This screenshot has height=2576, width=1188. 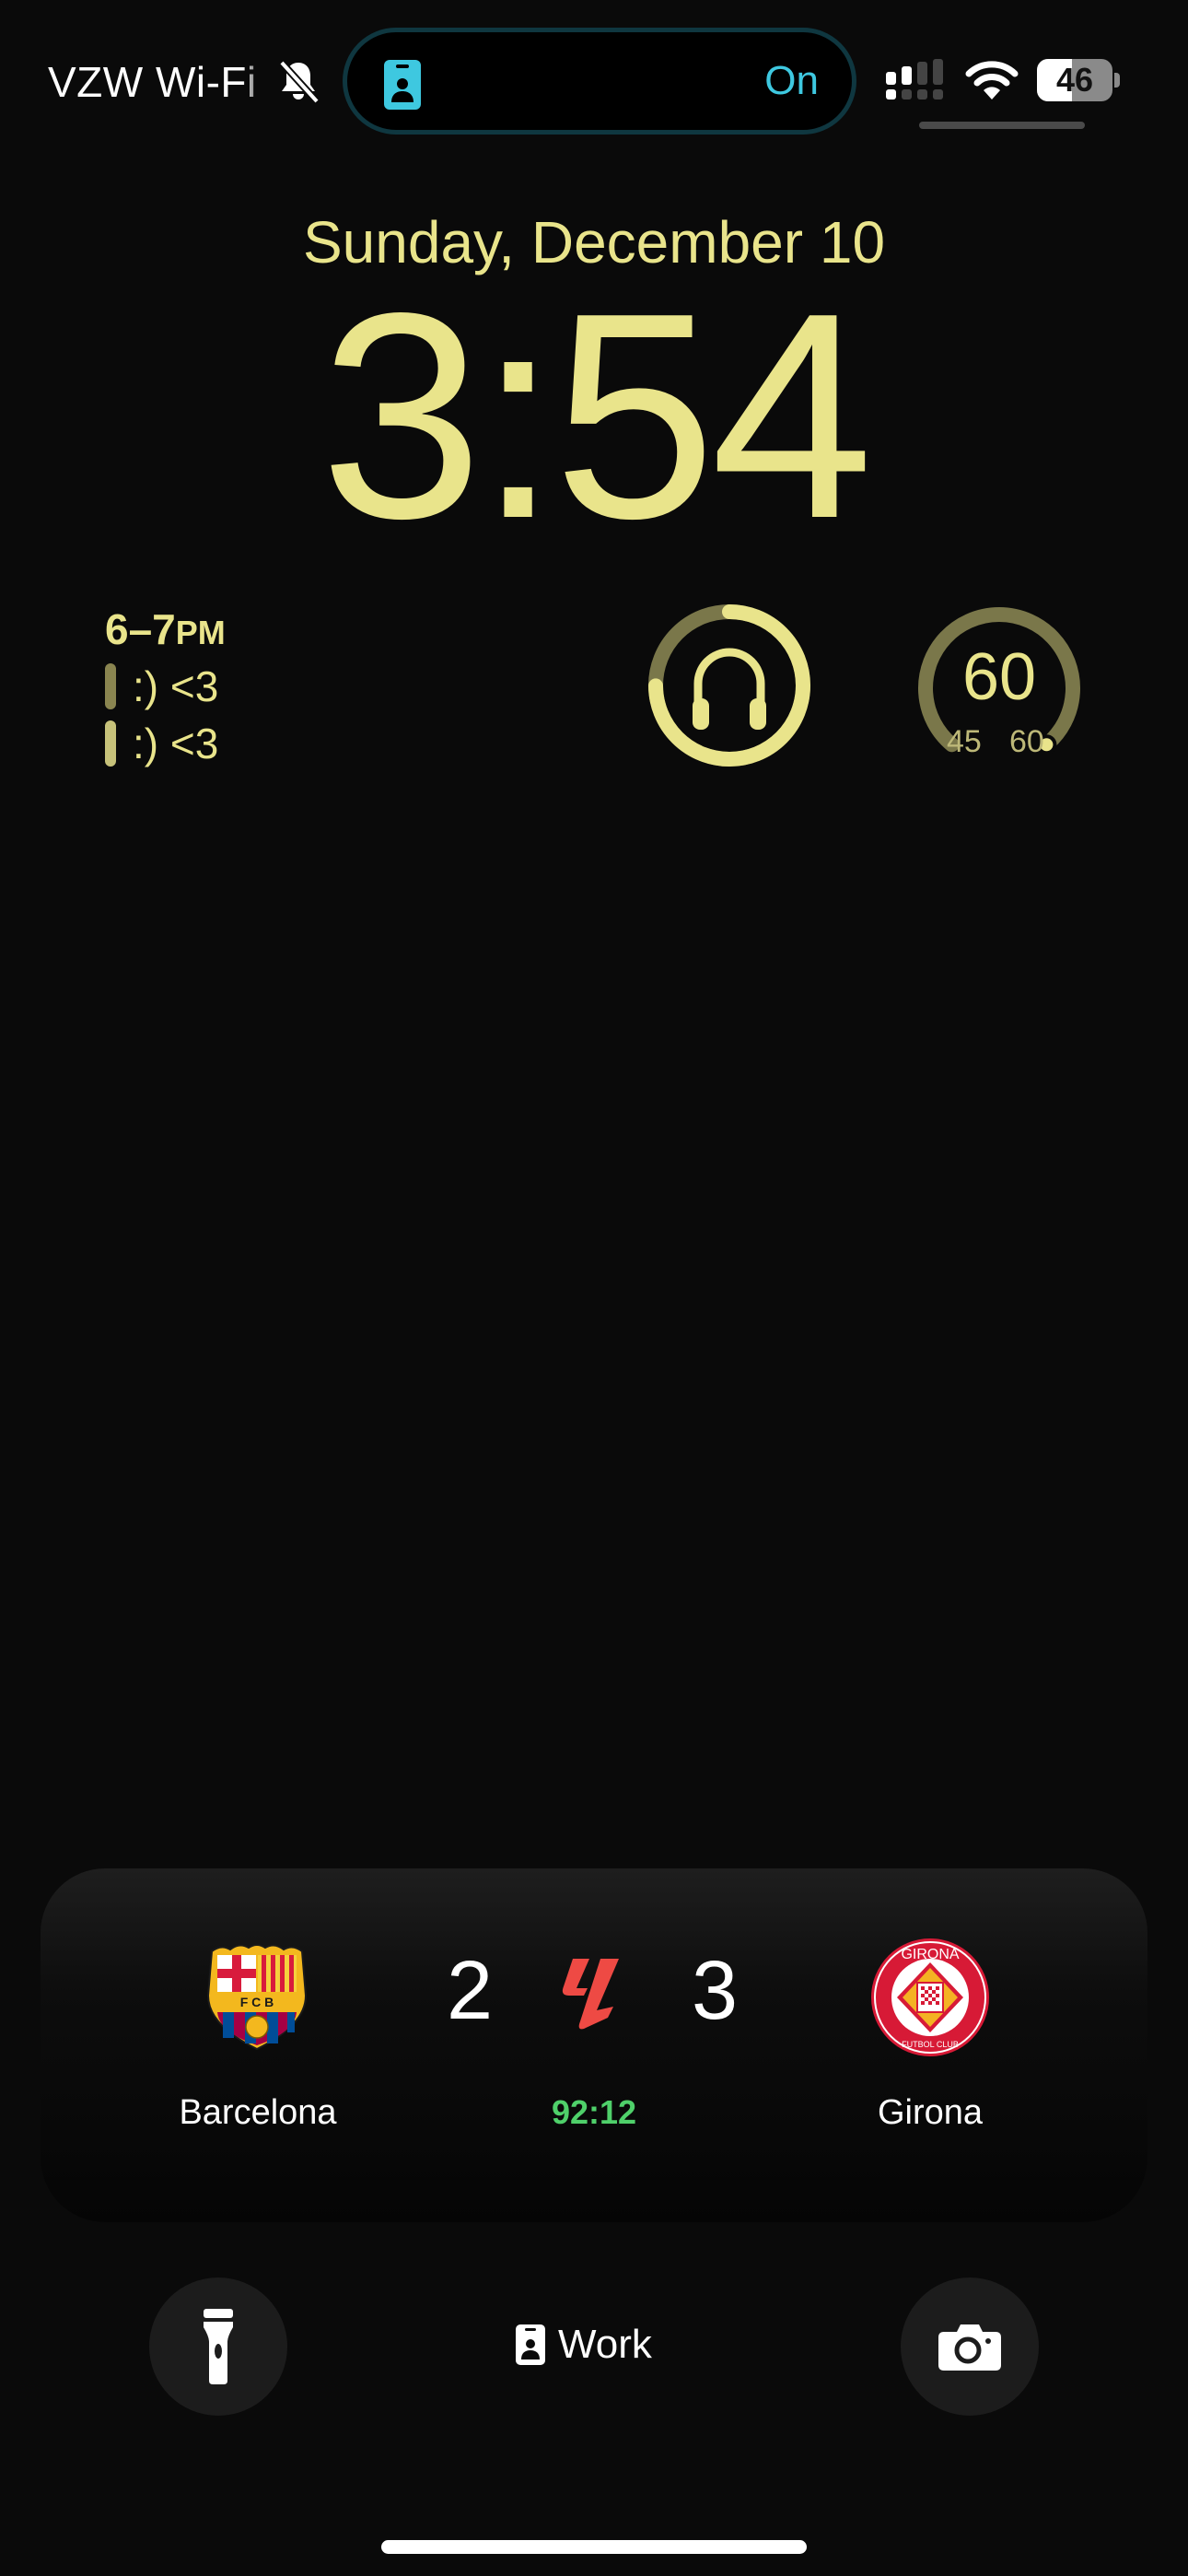 I want to click on svg-text: FUTBOL CLUB, so click(x=930, y=2044).